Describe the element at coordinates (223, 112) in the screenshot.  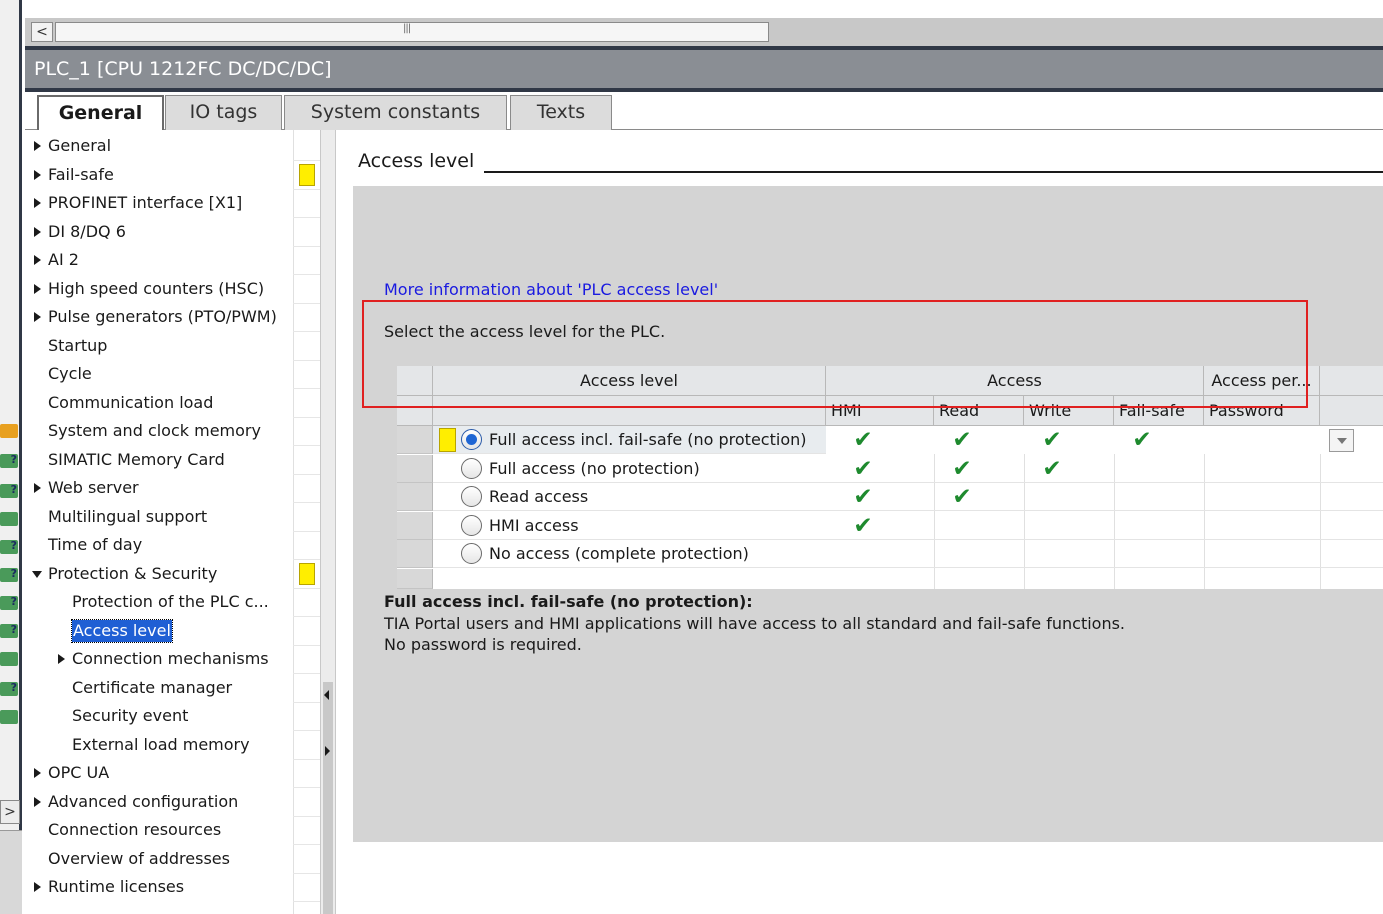
I see `tab-io-tags: IO tags` at that location.